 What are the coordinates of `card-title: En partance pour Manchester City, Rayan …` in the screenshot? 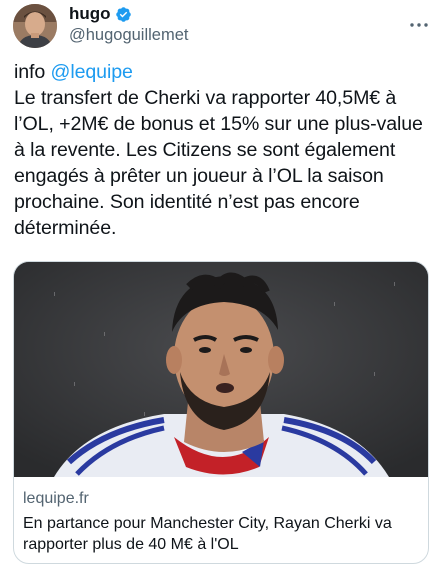 It's located at (223, 534).